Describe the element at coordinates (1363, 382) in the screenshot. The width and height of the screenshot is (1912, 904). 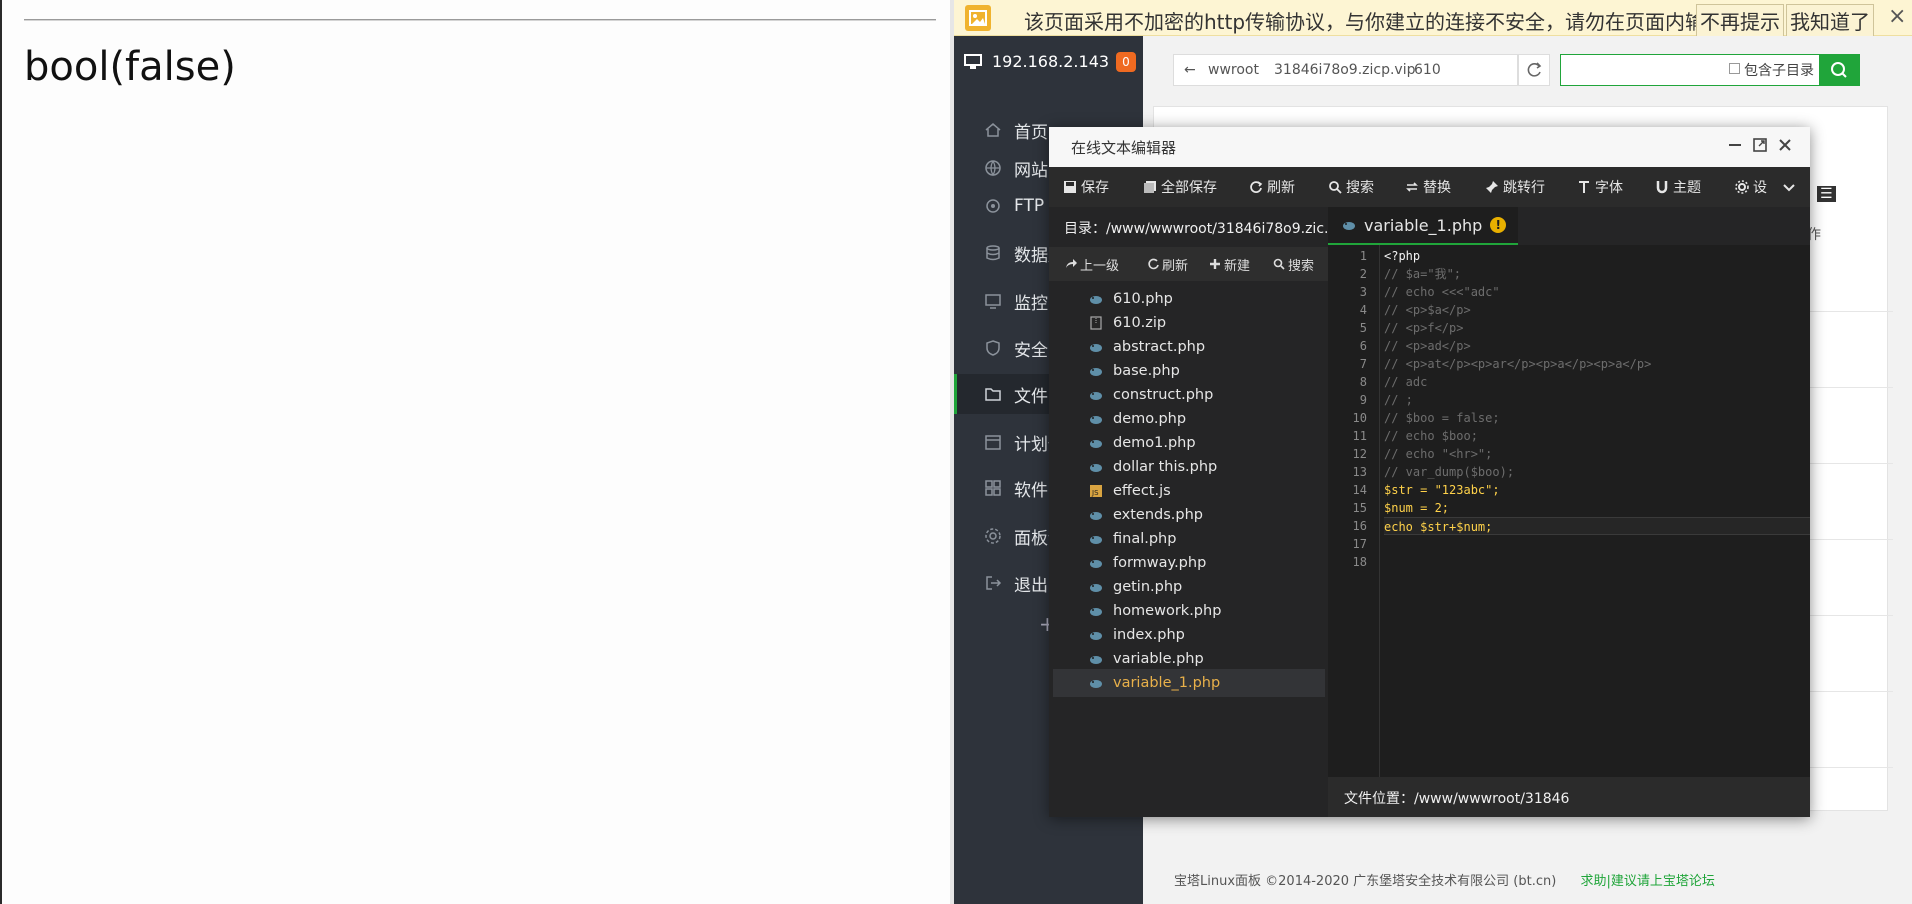
I see `line-number: 8` at that location.